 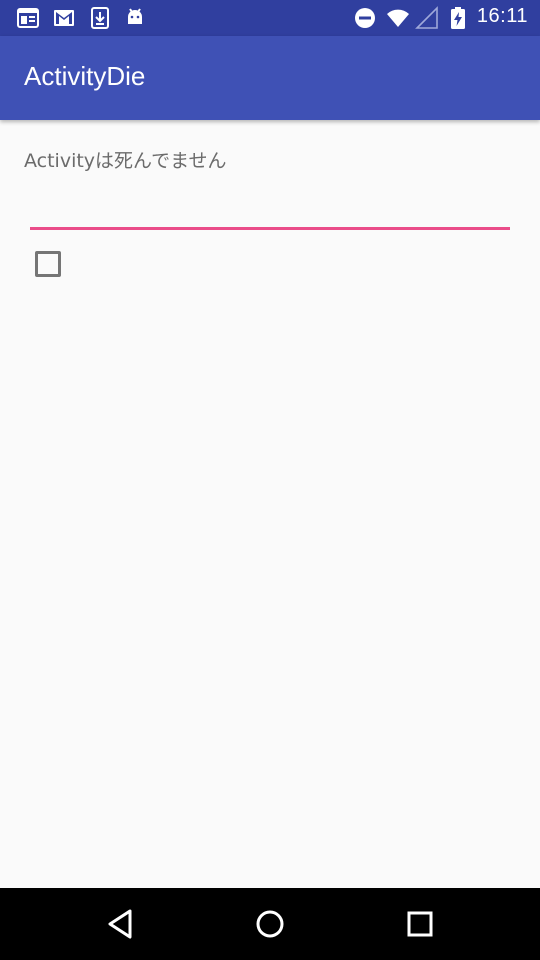 I want to click on text-input, so click(x=270, y=210).